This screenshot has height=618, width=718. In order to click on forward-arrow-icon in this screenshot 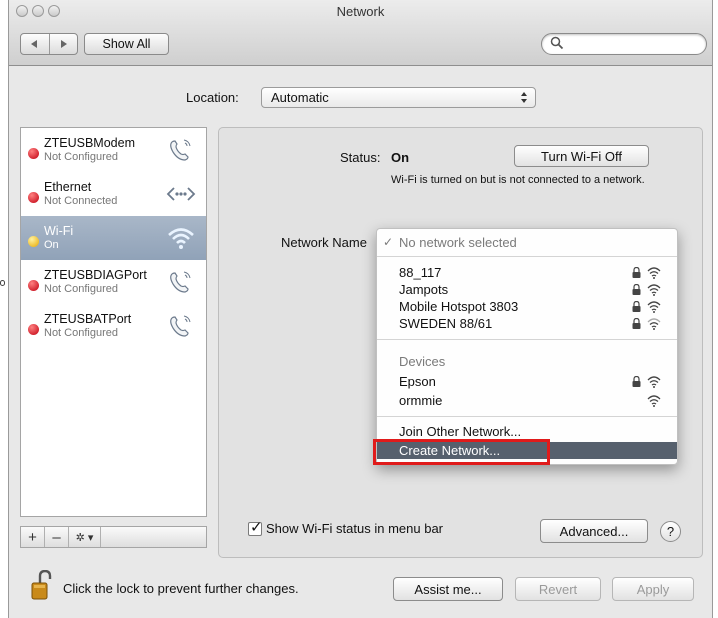, I will do `click(63, 44)`.